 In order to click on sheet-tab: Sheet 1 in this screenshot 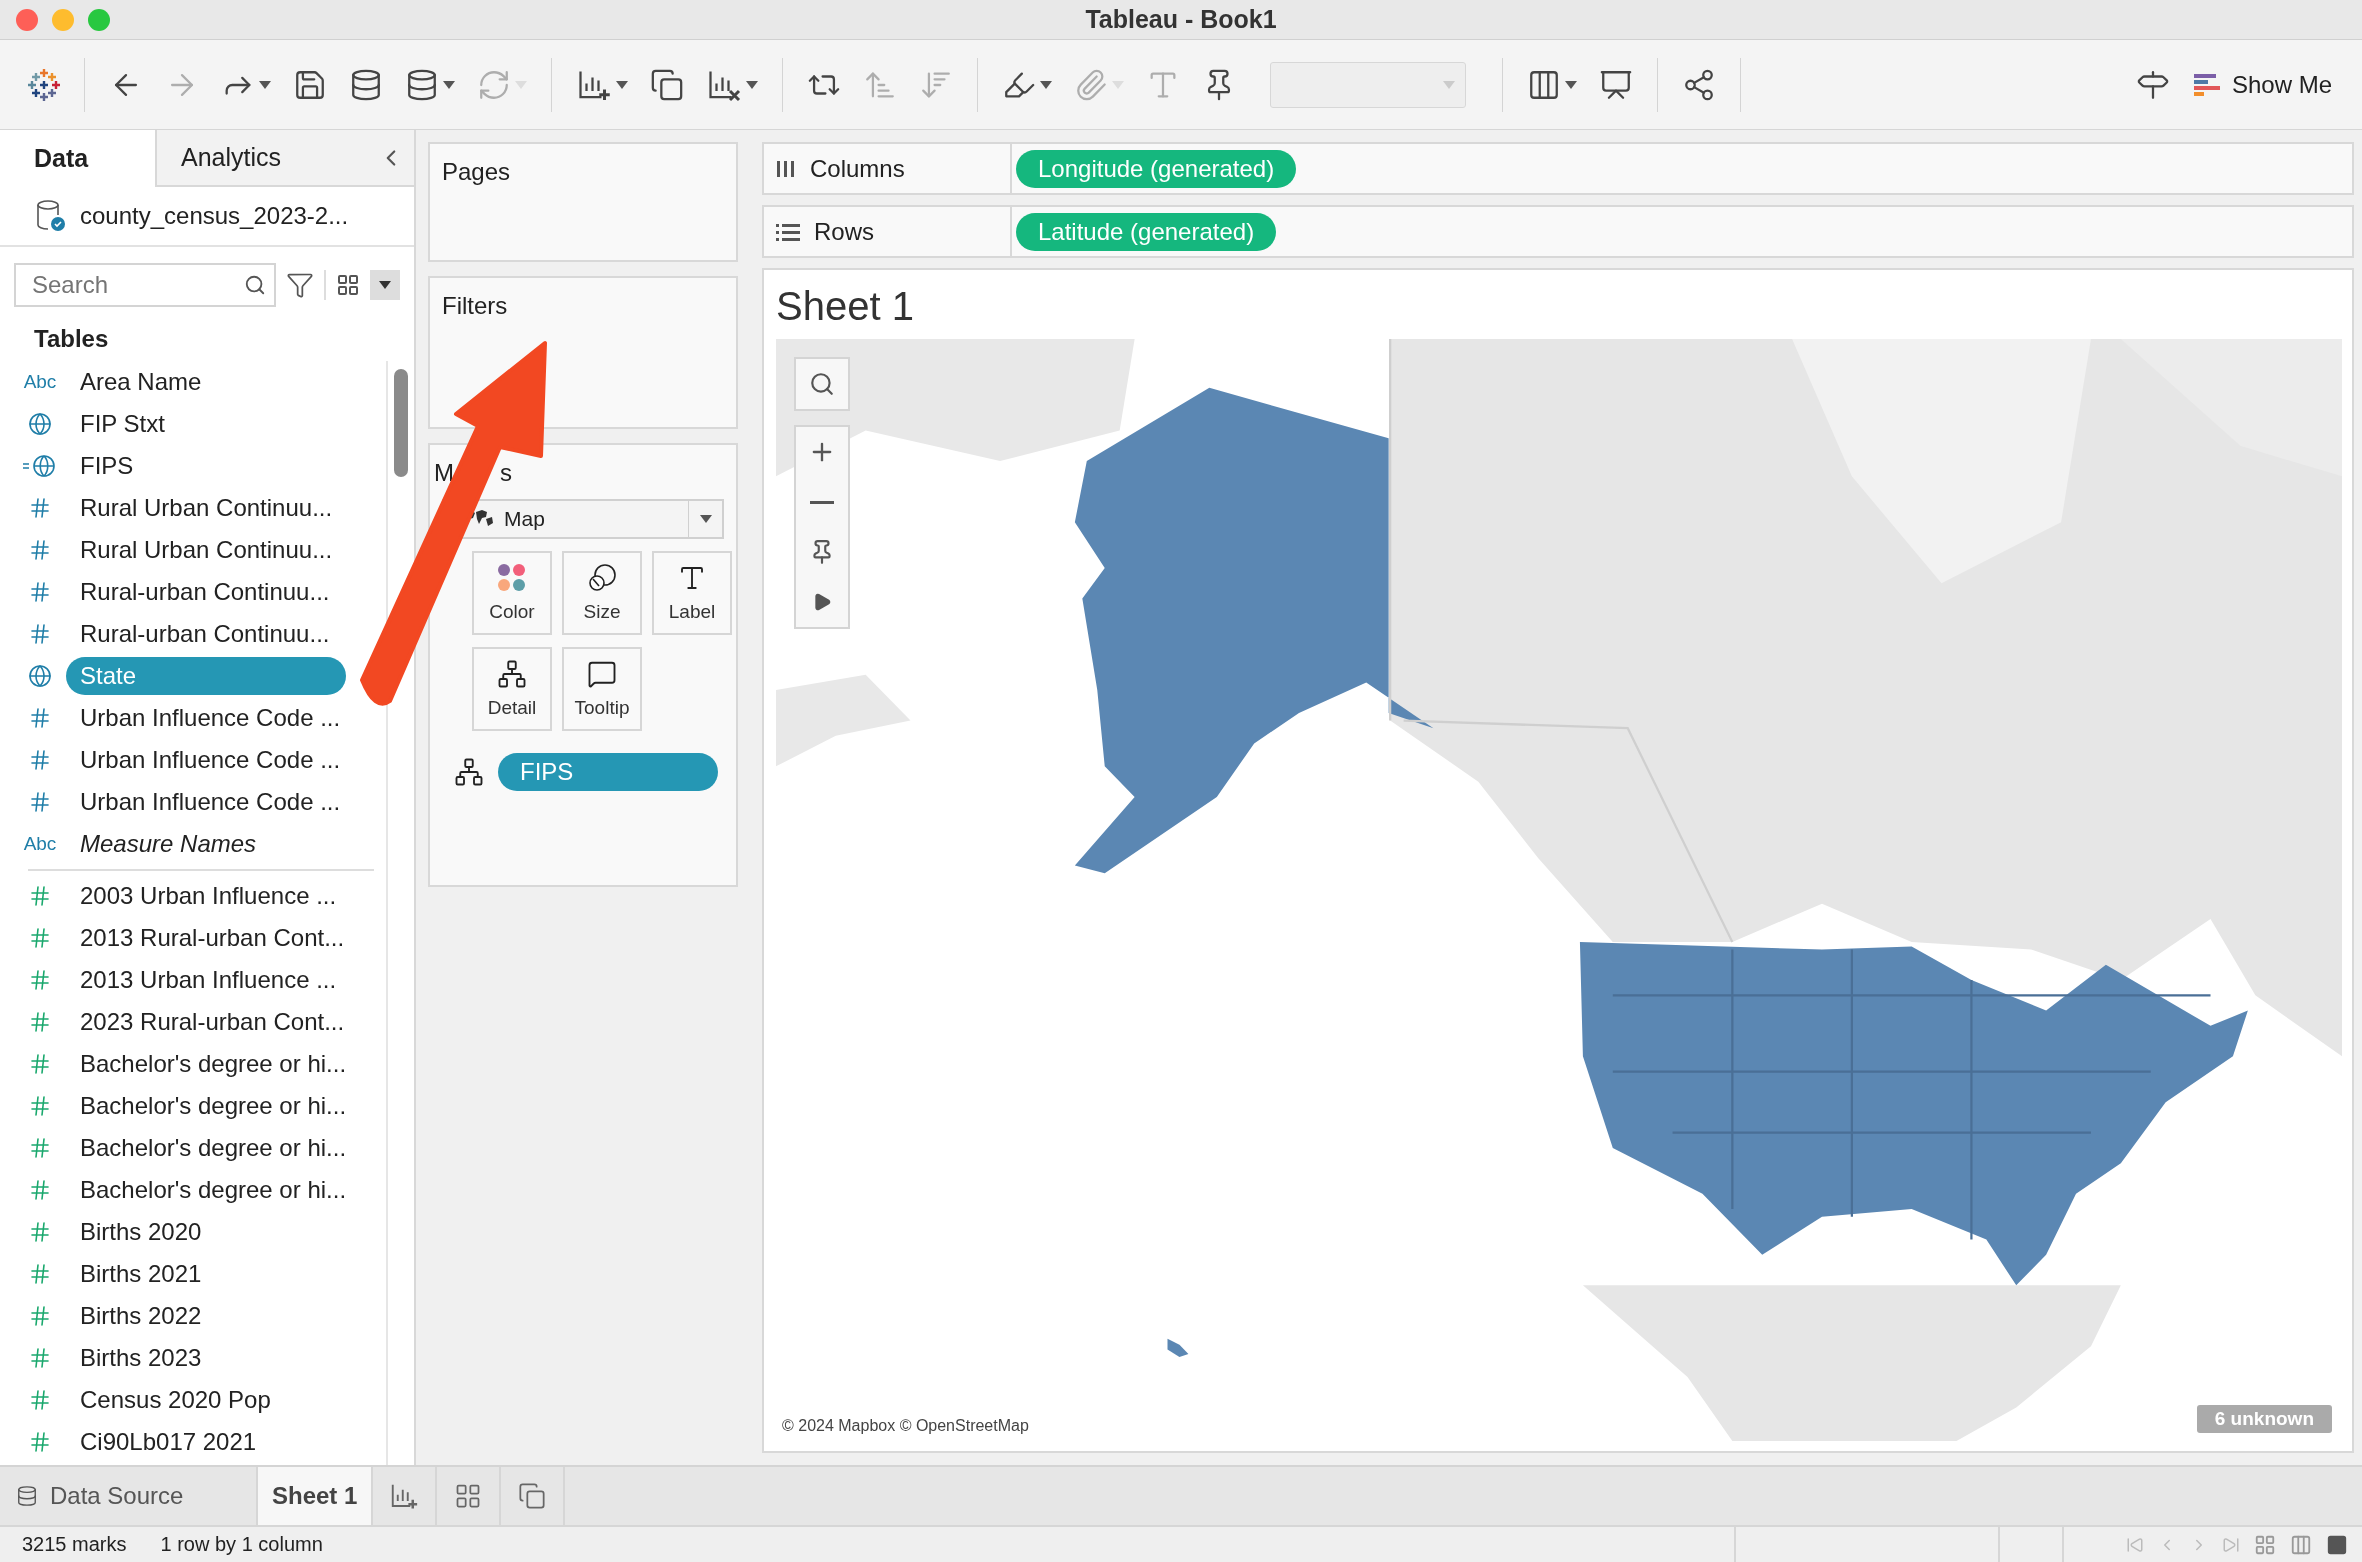, I will do `click(316, 1496)`.